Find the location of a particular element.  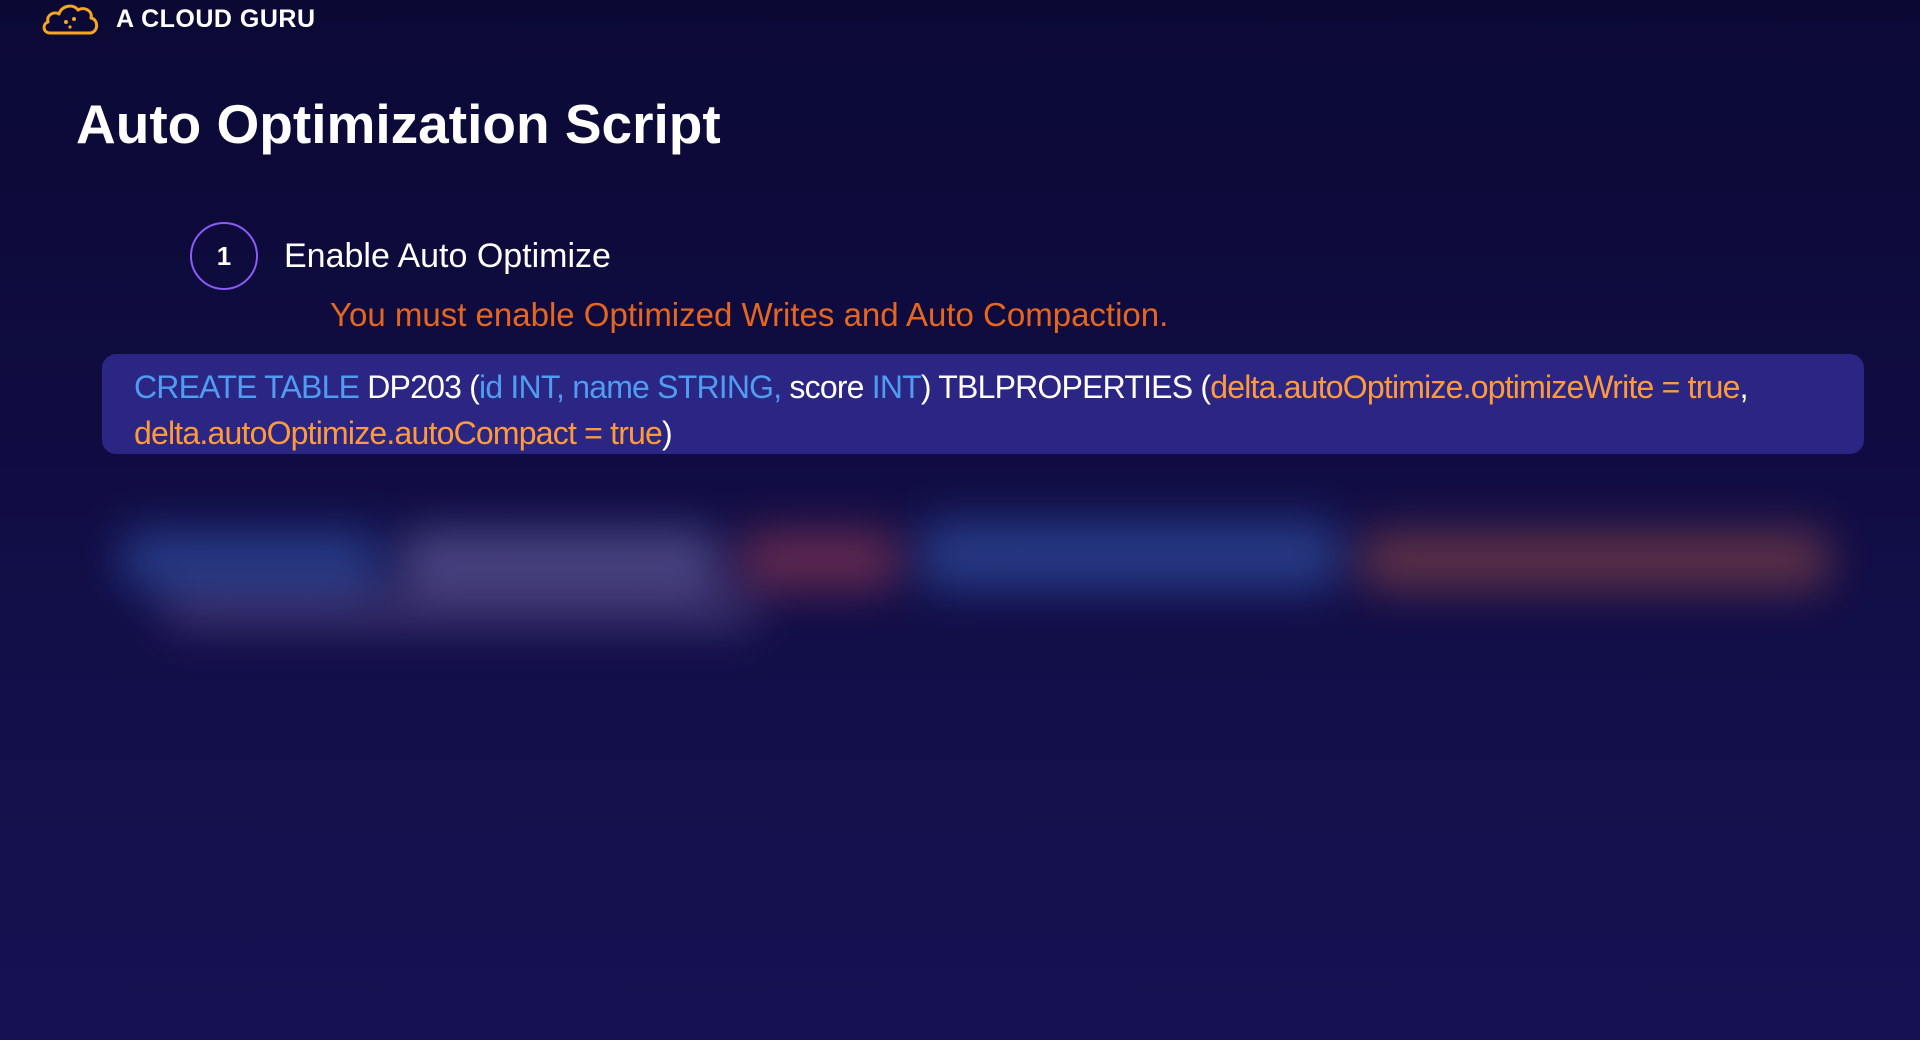

brand: A CLOUD GURU is located at coordinates (178, 19).